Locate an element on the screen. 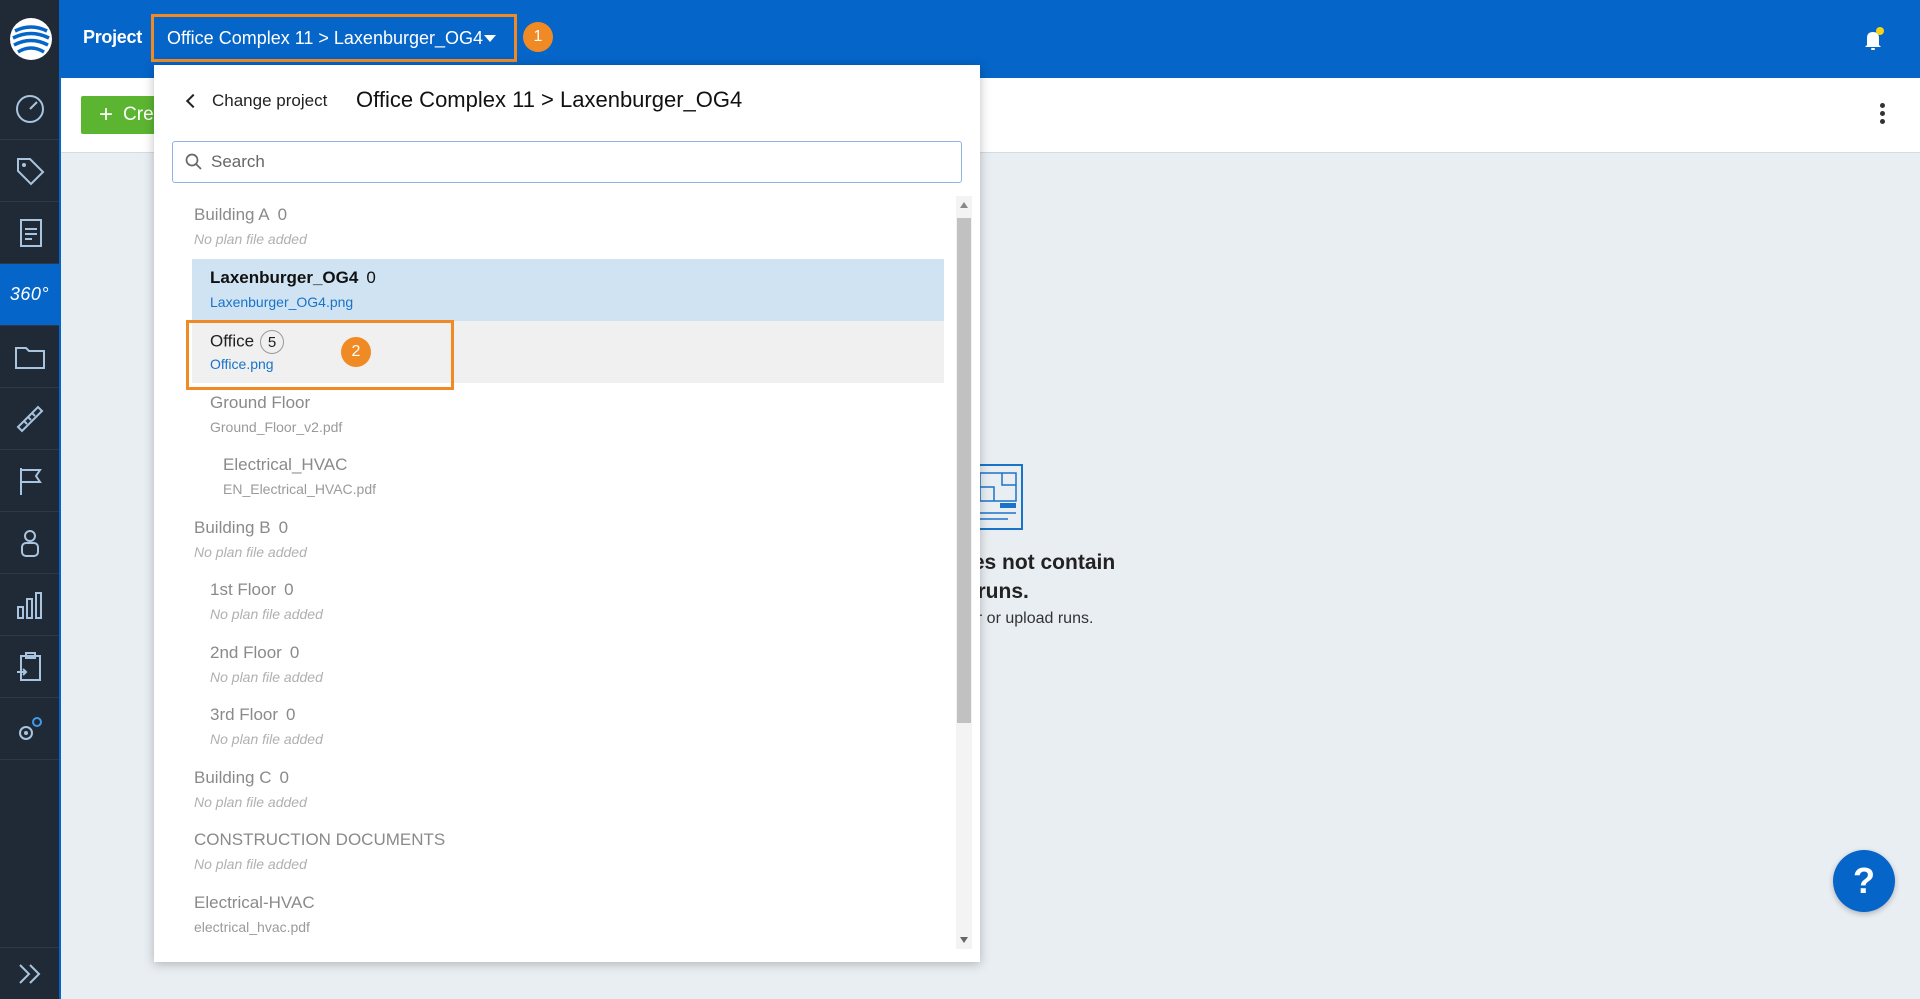 This screenshot has height=999, width=1920. folder-icon is located at coordinates (29, 357).